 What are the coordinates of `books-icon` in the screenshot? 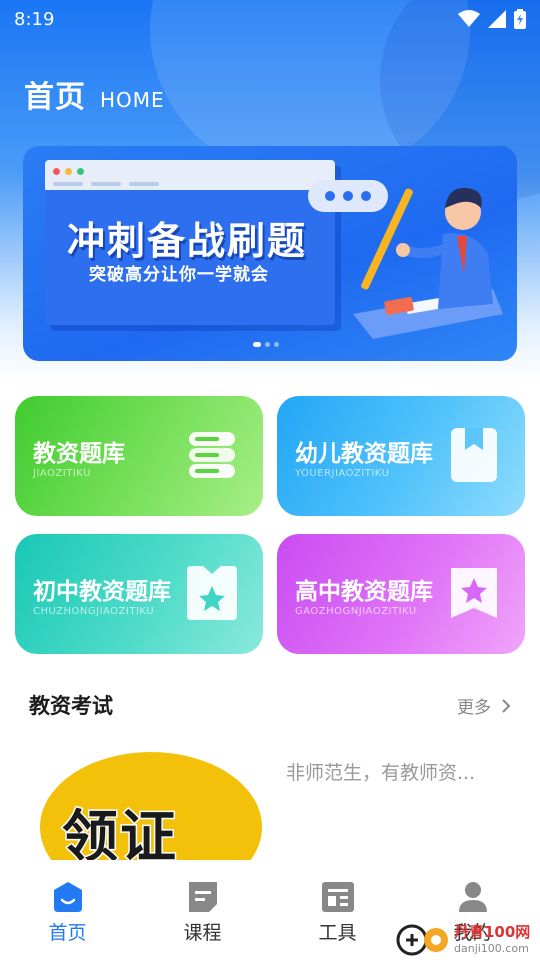 It's located at (212, 455).